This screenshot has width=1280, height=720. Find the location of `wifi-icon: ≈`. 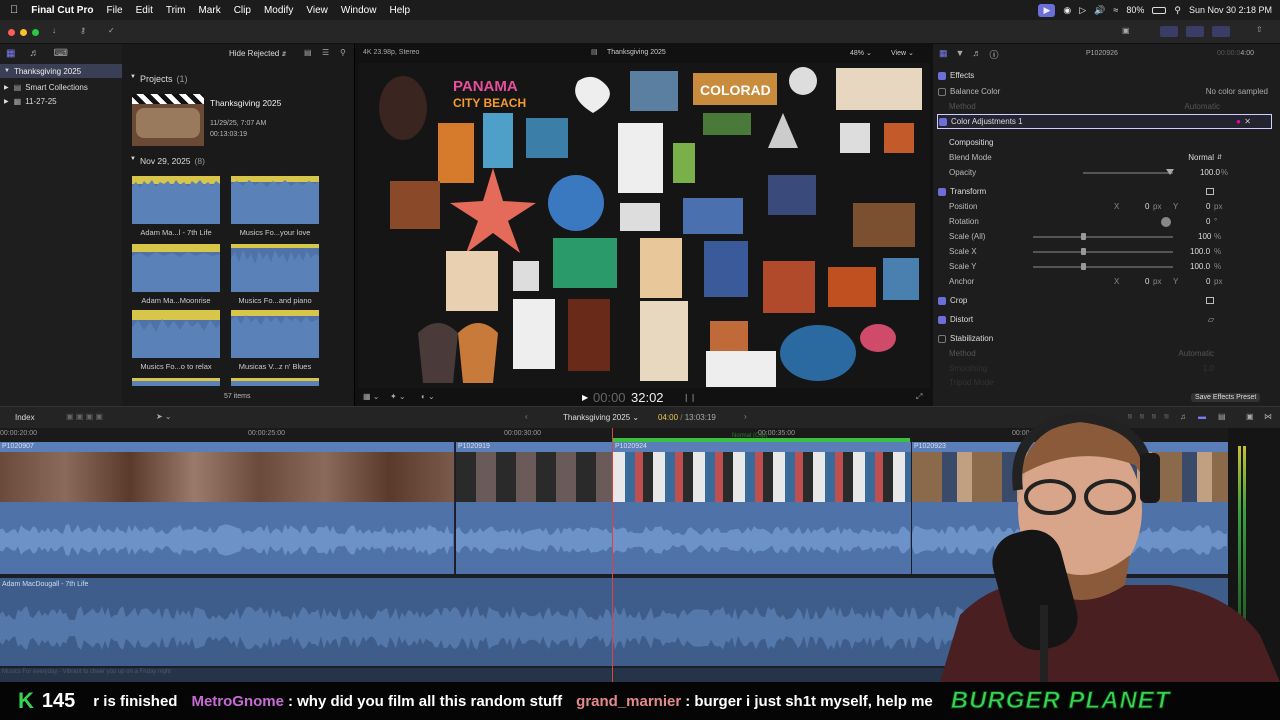

wifi-icon: ≈ is located at coordinates (1115, 10).